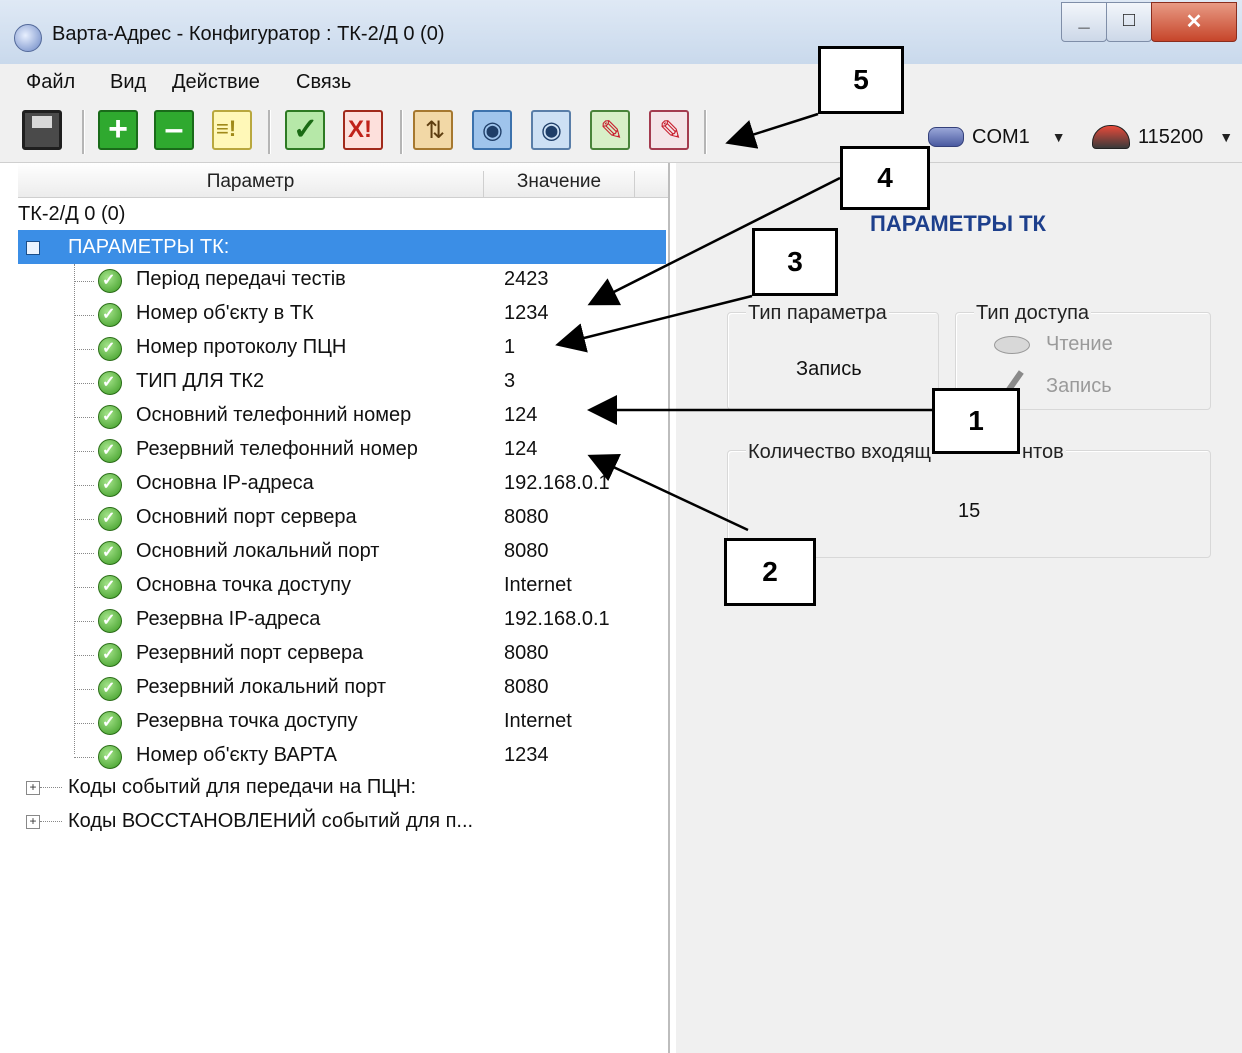 This screenshot has height=1053, width=1242. I want to click on serial-port-icon, so click(946, 137).